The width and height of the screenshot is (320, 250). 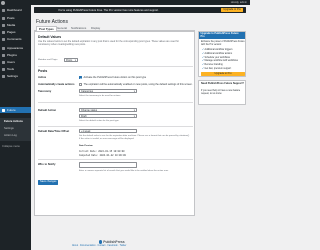 I want to click on auto-create-label: Automatically create actions, so click(x=56, y=84).